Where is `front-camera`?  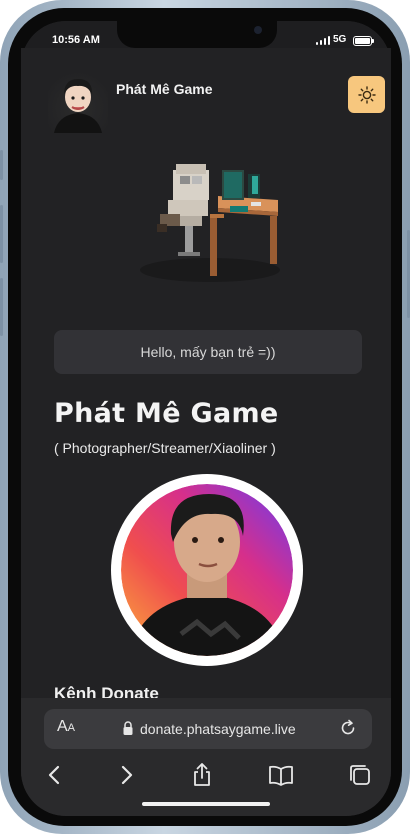 front-camera is located at coordinates (258, 30).